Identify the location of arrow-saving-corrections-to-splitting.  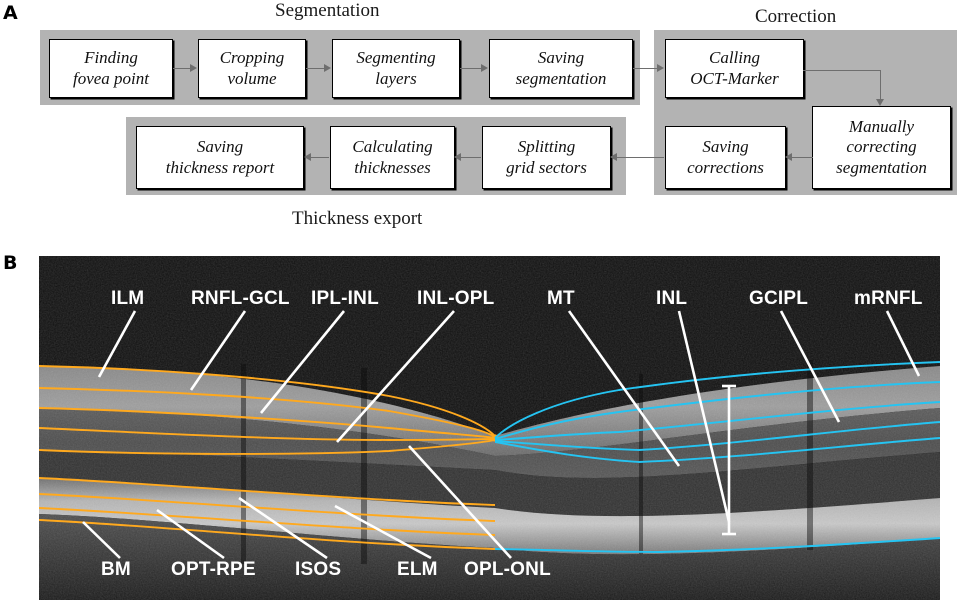
(639, 157).